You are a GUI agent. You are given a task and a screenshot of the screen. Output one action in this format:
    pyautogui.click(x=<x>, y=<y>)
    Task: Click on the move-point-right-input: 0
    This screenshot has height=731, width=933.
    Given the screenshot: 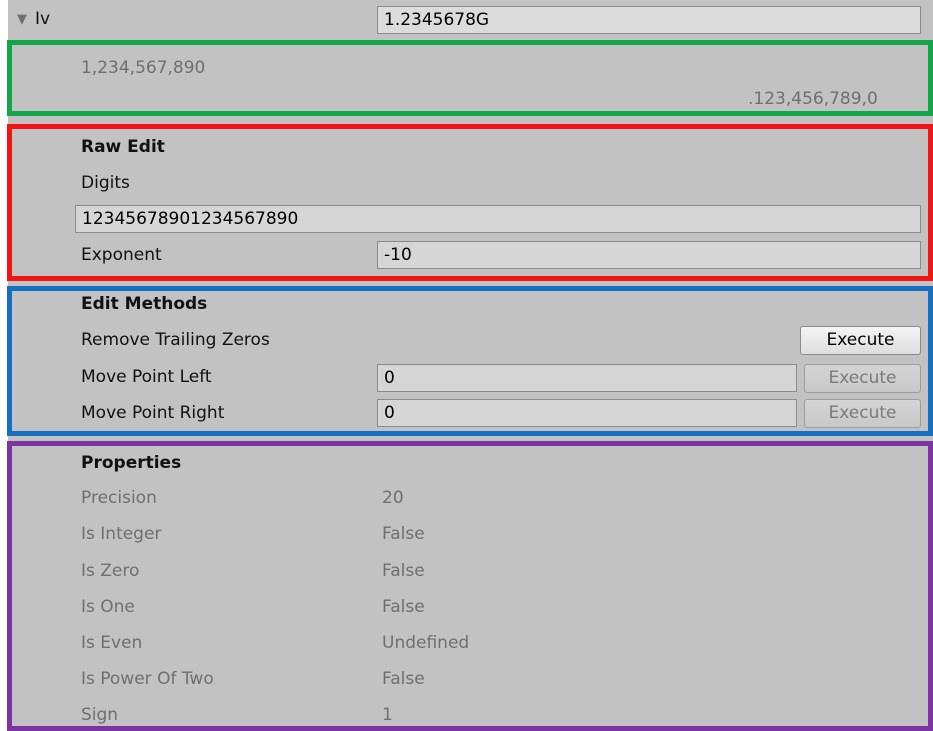 What is the action you would take?
    pyautogui.click(x=587, y=413)
    